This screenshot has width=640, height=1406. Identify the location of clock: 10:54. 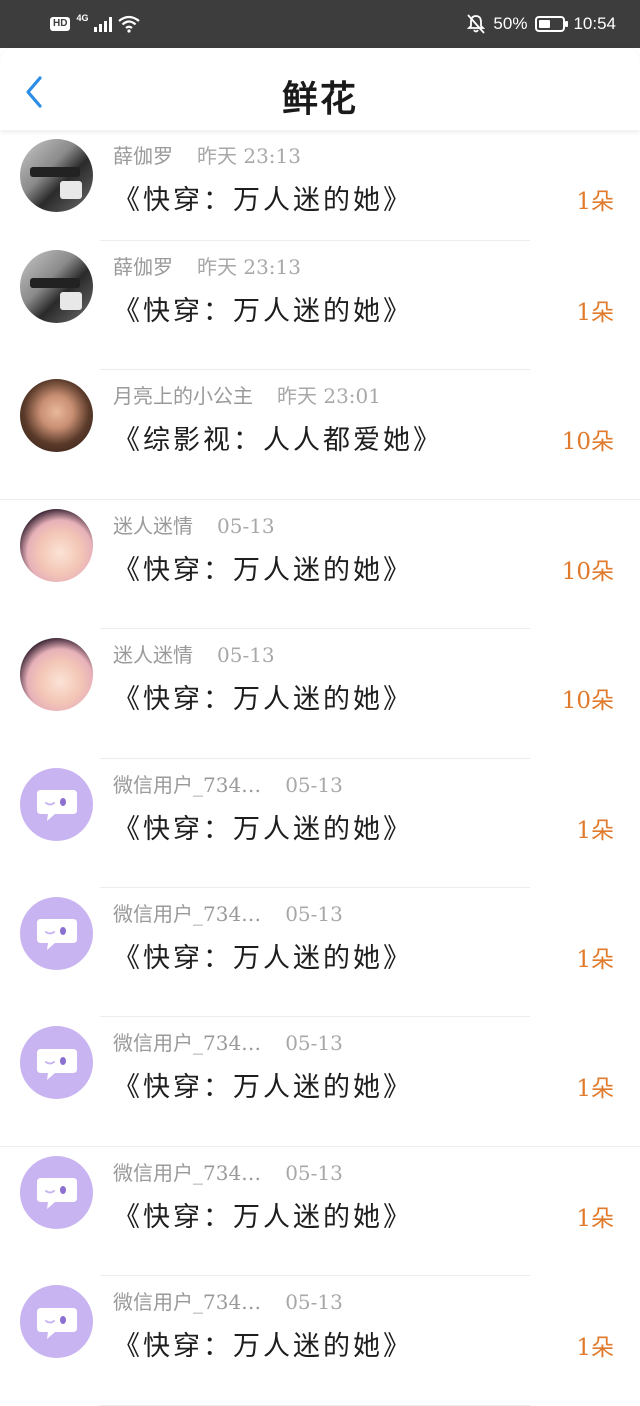
(594, 23).